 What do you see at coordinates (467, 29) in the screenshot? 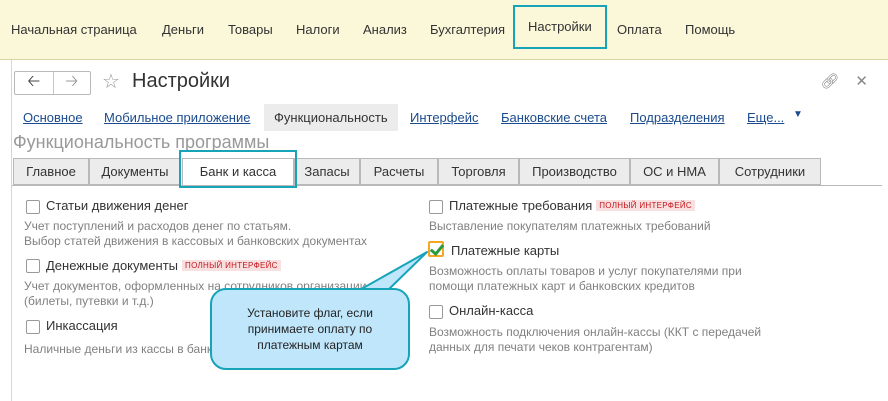
I see `menu-accounting: Бухгалтерия` at bounding box center [467, 29].